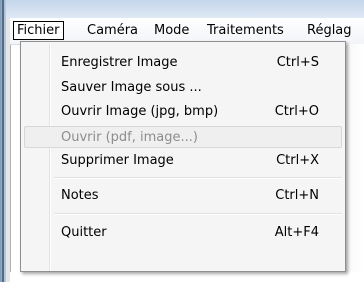  What do you see at coordinates (38, 30) in the screenshot?
I see `menu-fichier: Fichier` at bounding box center [38, 30].